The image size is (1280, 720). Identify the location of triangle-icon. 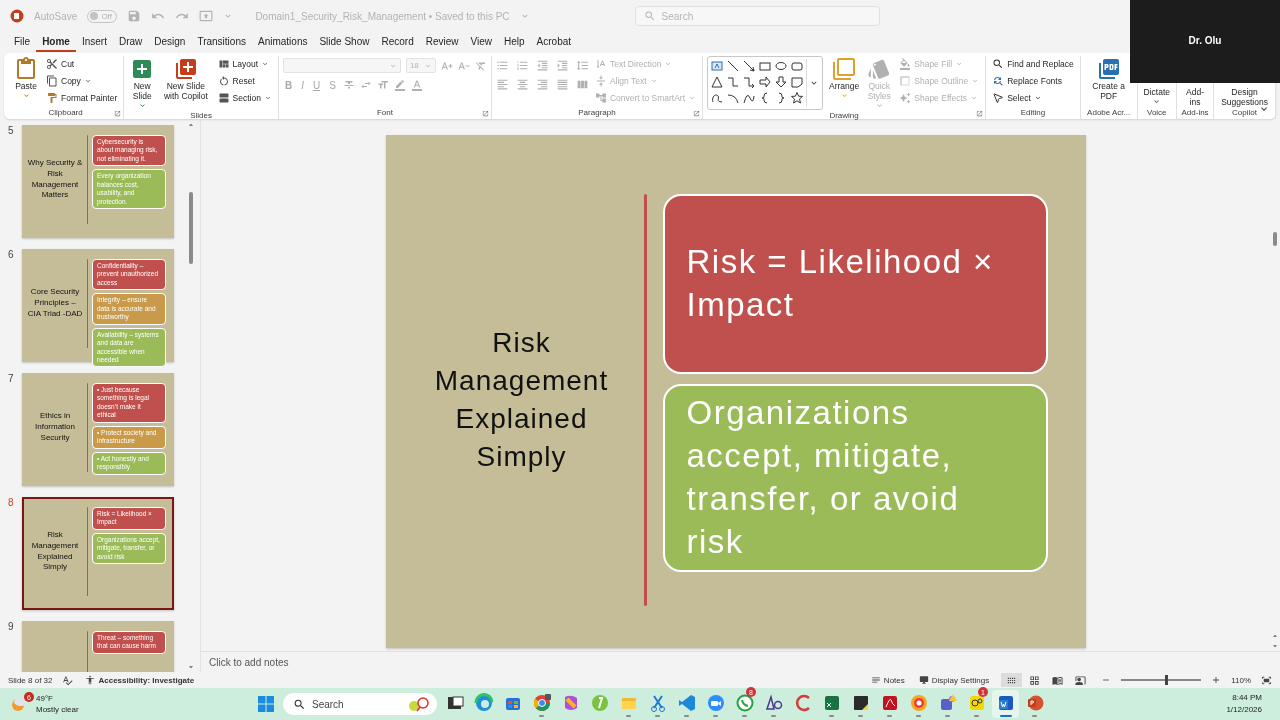
(717, 82).